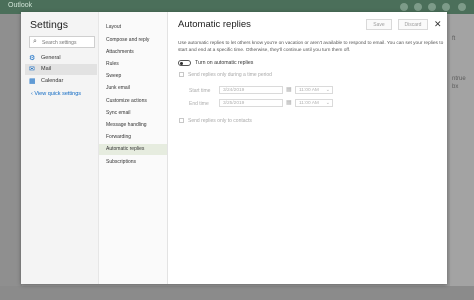  What do you see at coordinates (251, 103) in the screenshot?
I see `end-date-field: 3/25/2019` at bounding box center [251, 103].